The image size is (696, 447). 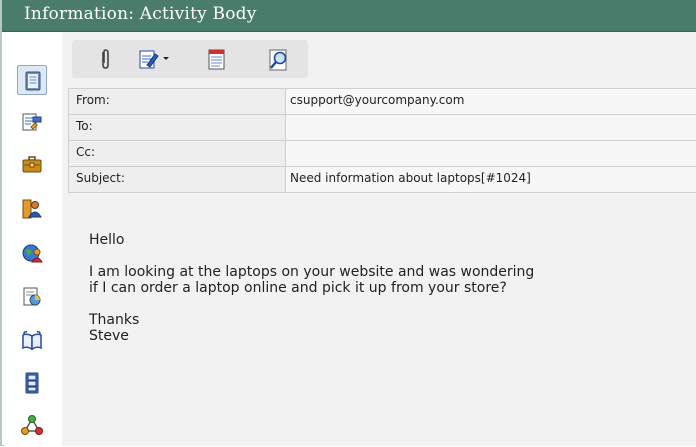 I want to click on message-greeting: Hello, so click(x=107, y=240).